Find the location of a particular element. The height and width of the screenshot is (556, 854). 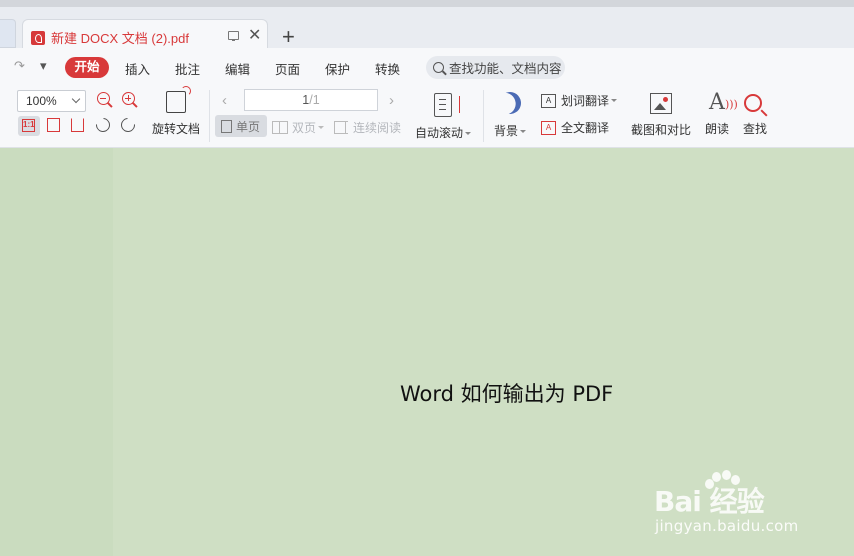

rotate-document-label: 旋转文档 is located at coordinates (175, 129).